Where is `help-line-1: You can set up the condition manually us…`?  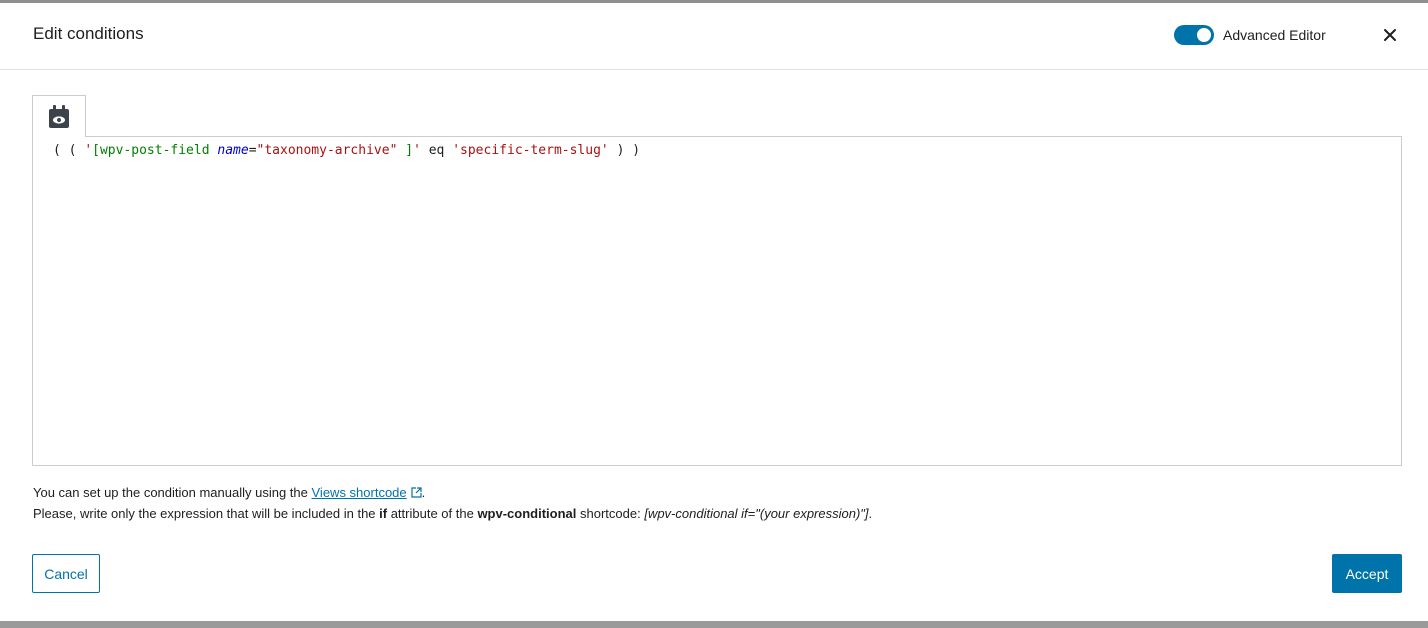 help-line-1: You can set up the condition manually us… is located at coordinates (452, 492).